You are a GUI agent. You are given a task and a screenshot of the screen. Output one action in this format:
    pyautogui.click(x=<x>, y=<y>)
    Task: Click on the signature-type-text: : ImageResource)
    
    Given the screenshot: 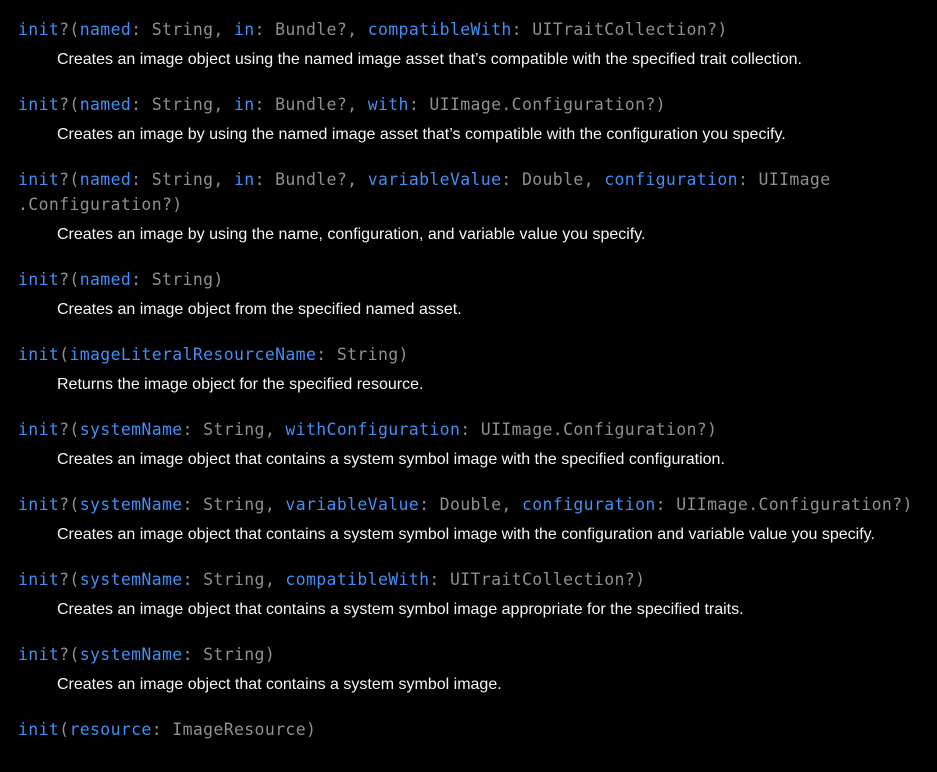 What is the action you would take?
    pyautogui.click(x=234, y=729)
    